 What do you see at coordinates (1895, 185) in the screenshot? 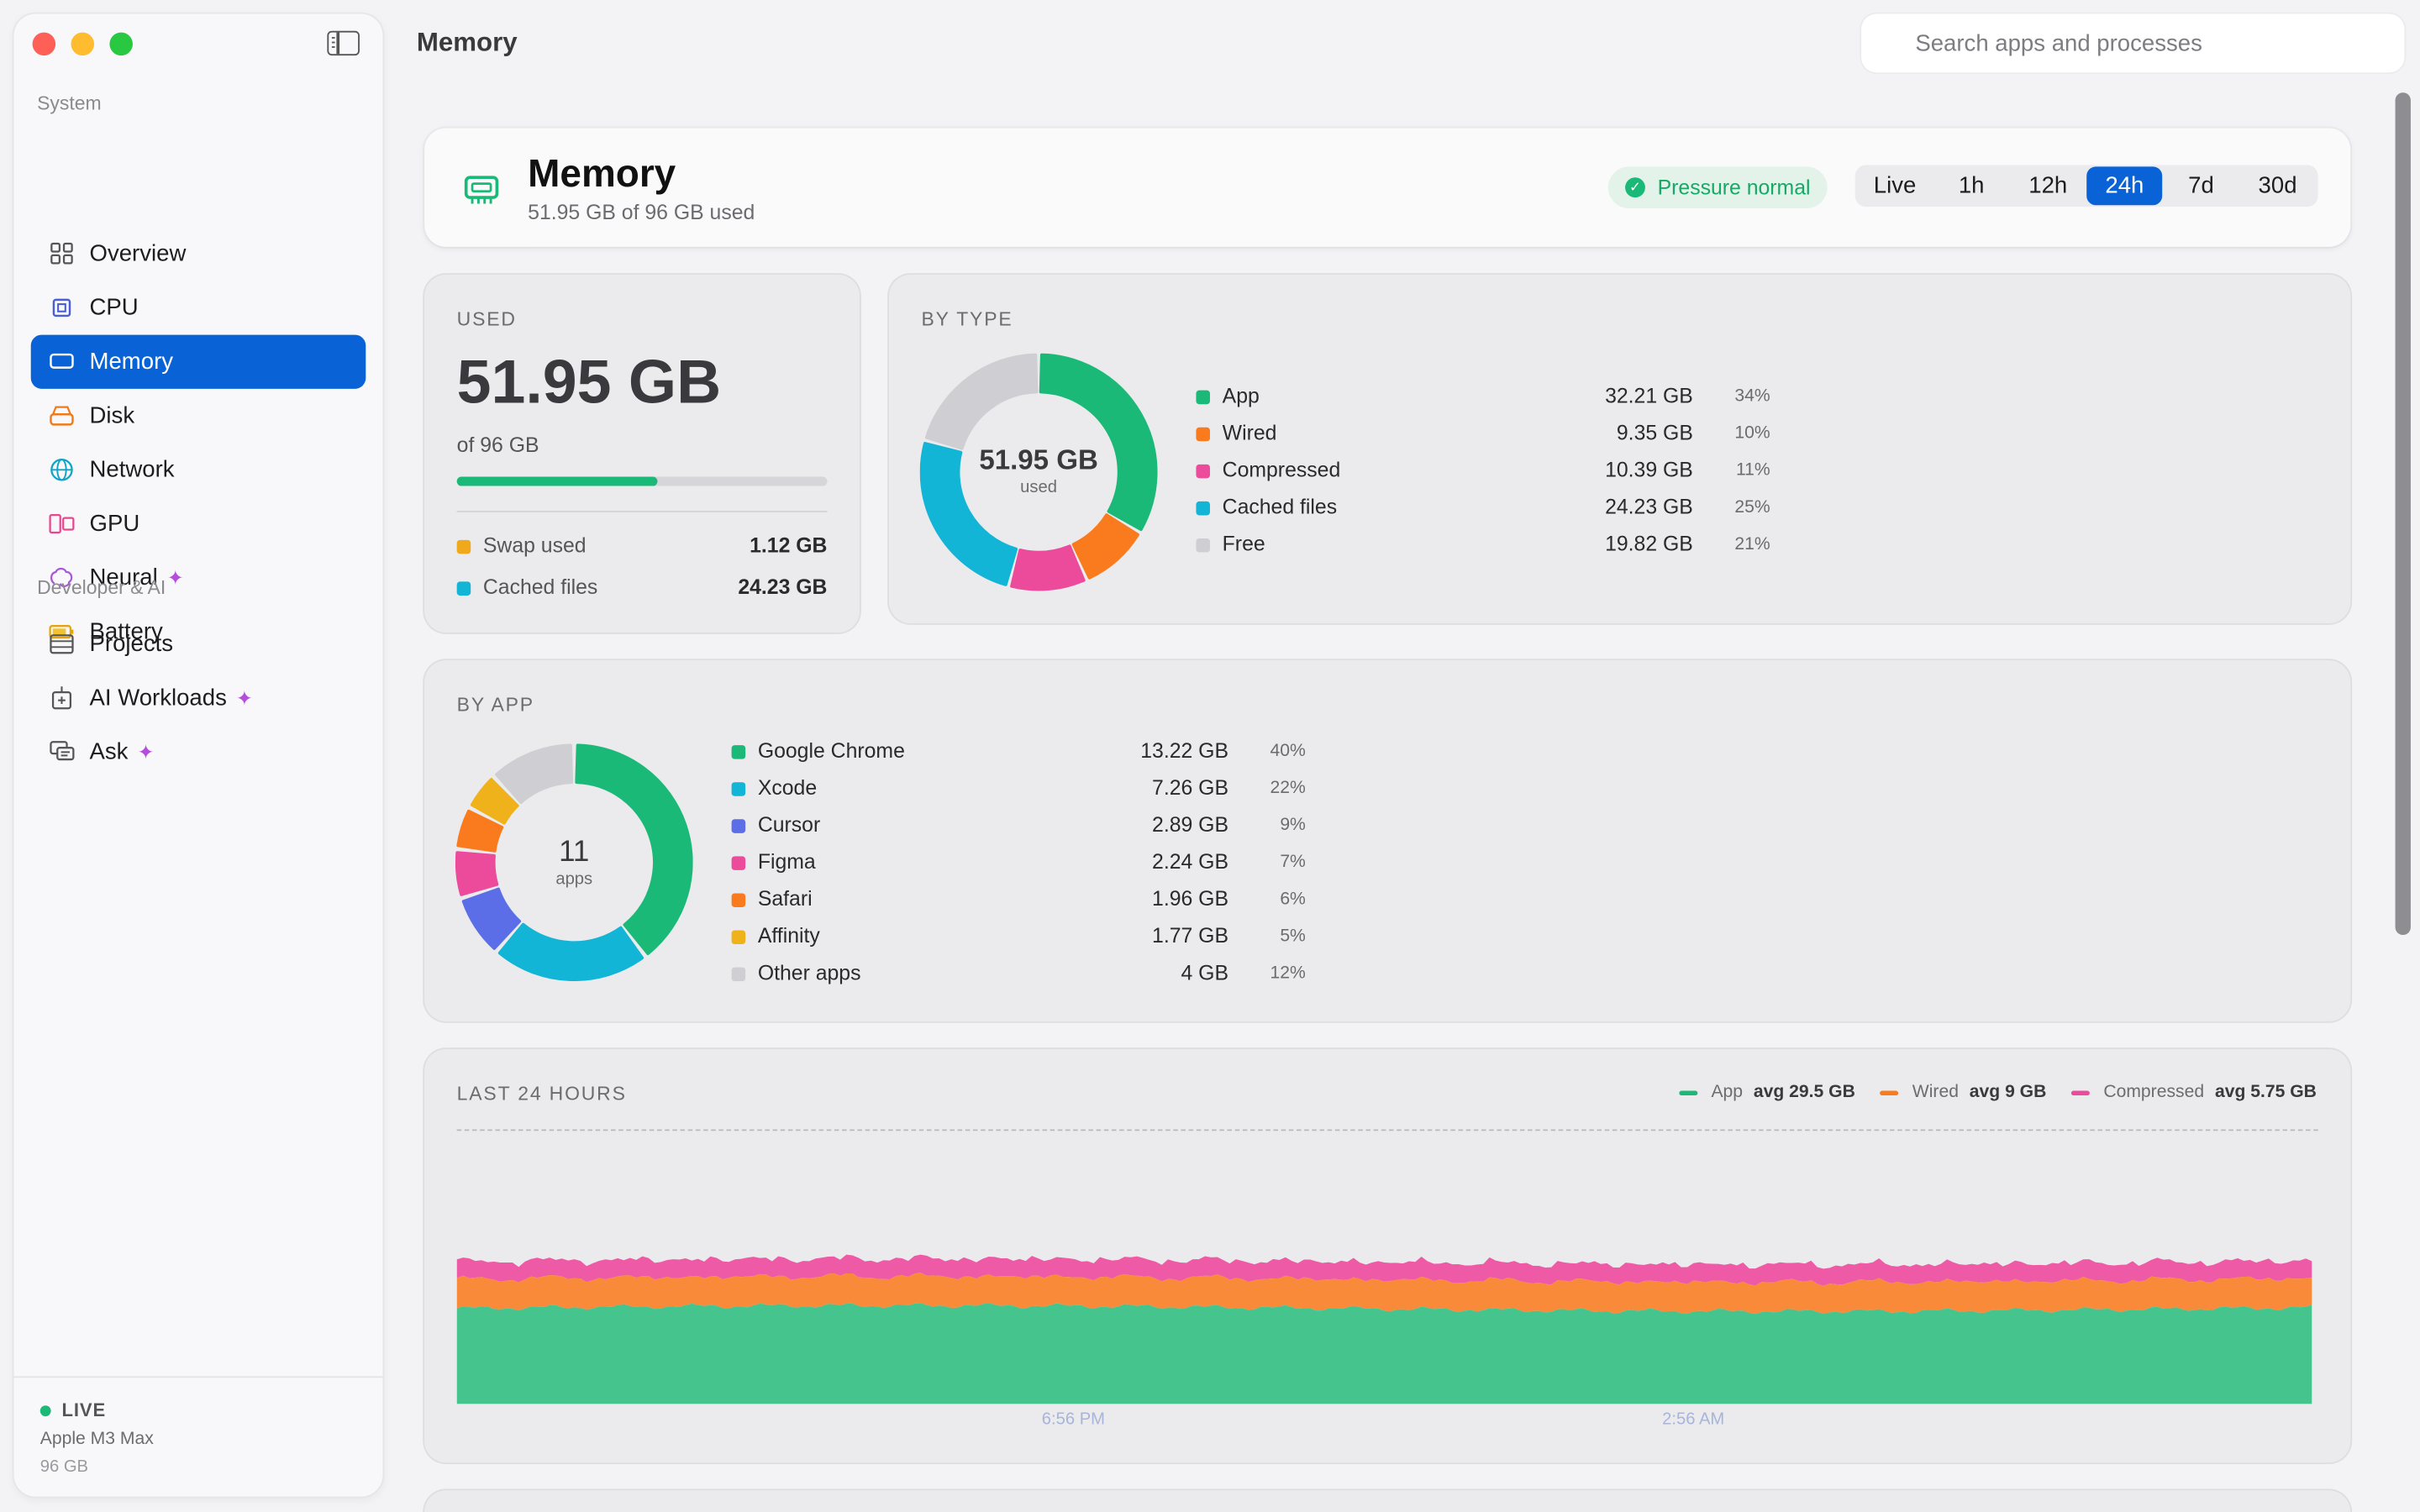
I see `range-live: Live` at bounding box center [1895, 185].